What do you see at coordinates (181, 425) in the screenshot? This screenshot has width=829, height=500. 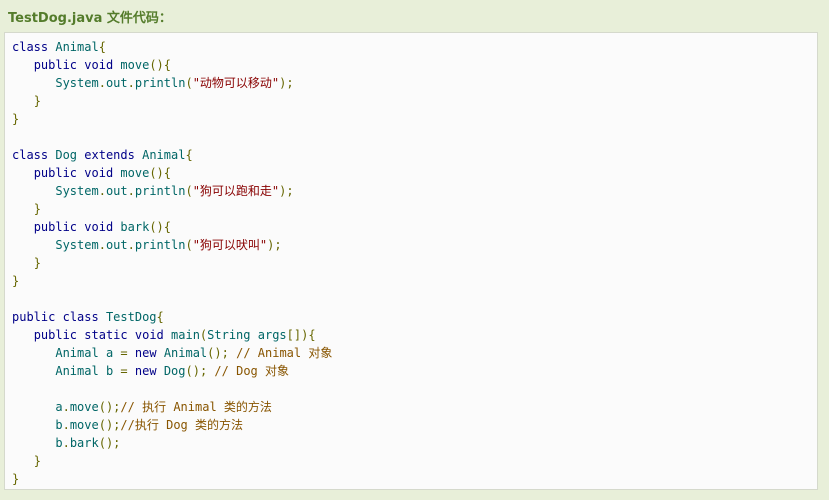 I see `code-token-com: //执行 Dog 类的方法` at bounding box center [181, 425].